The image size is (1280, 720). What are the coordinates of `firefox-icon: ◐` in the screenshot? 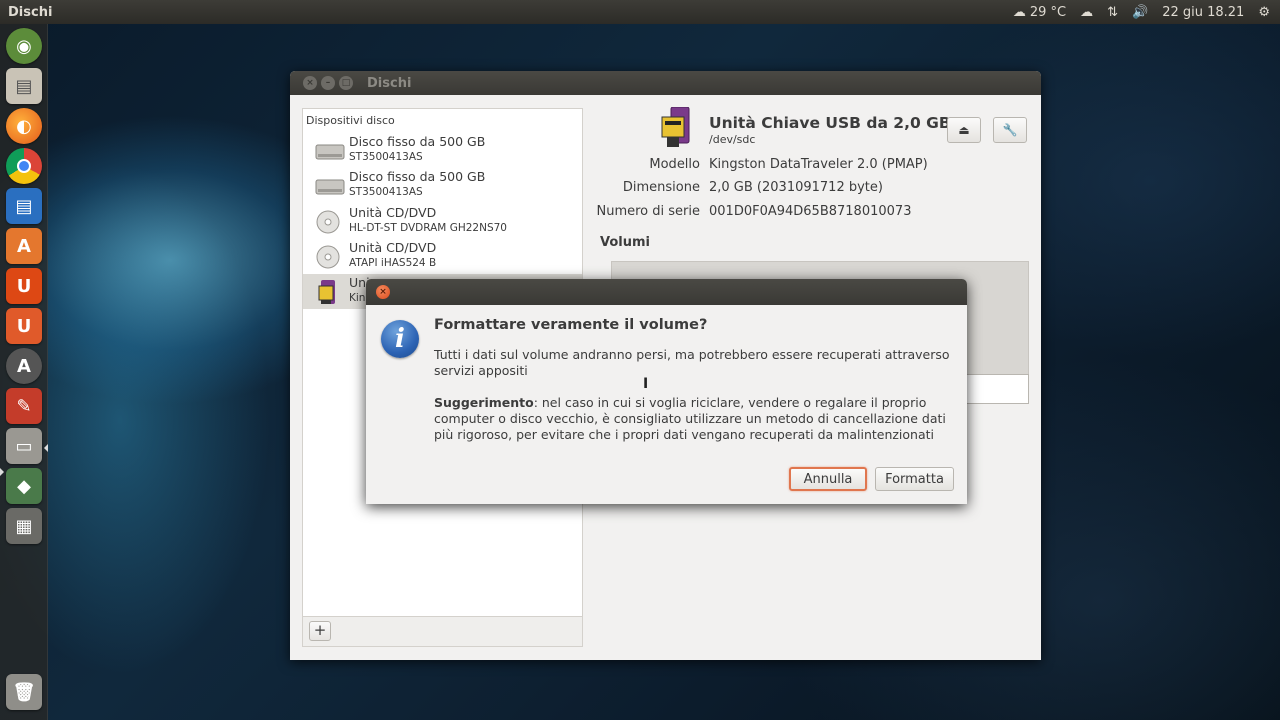 It's located at (24, 126).